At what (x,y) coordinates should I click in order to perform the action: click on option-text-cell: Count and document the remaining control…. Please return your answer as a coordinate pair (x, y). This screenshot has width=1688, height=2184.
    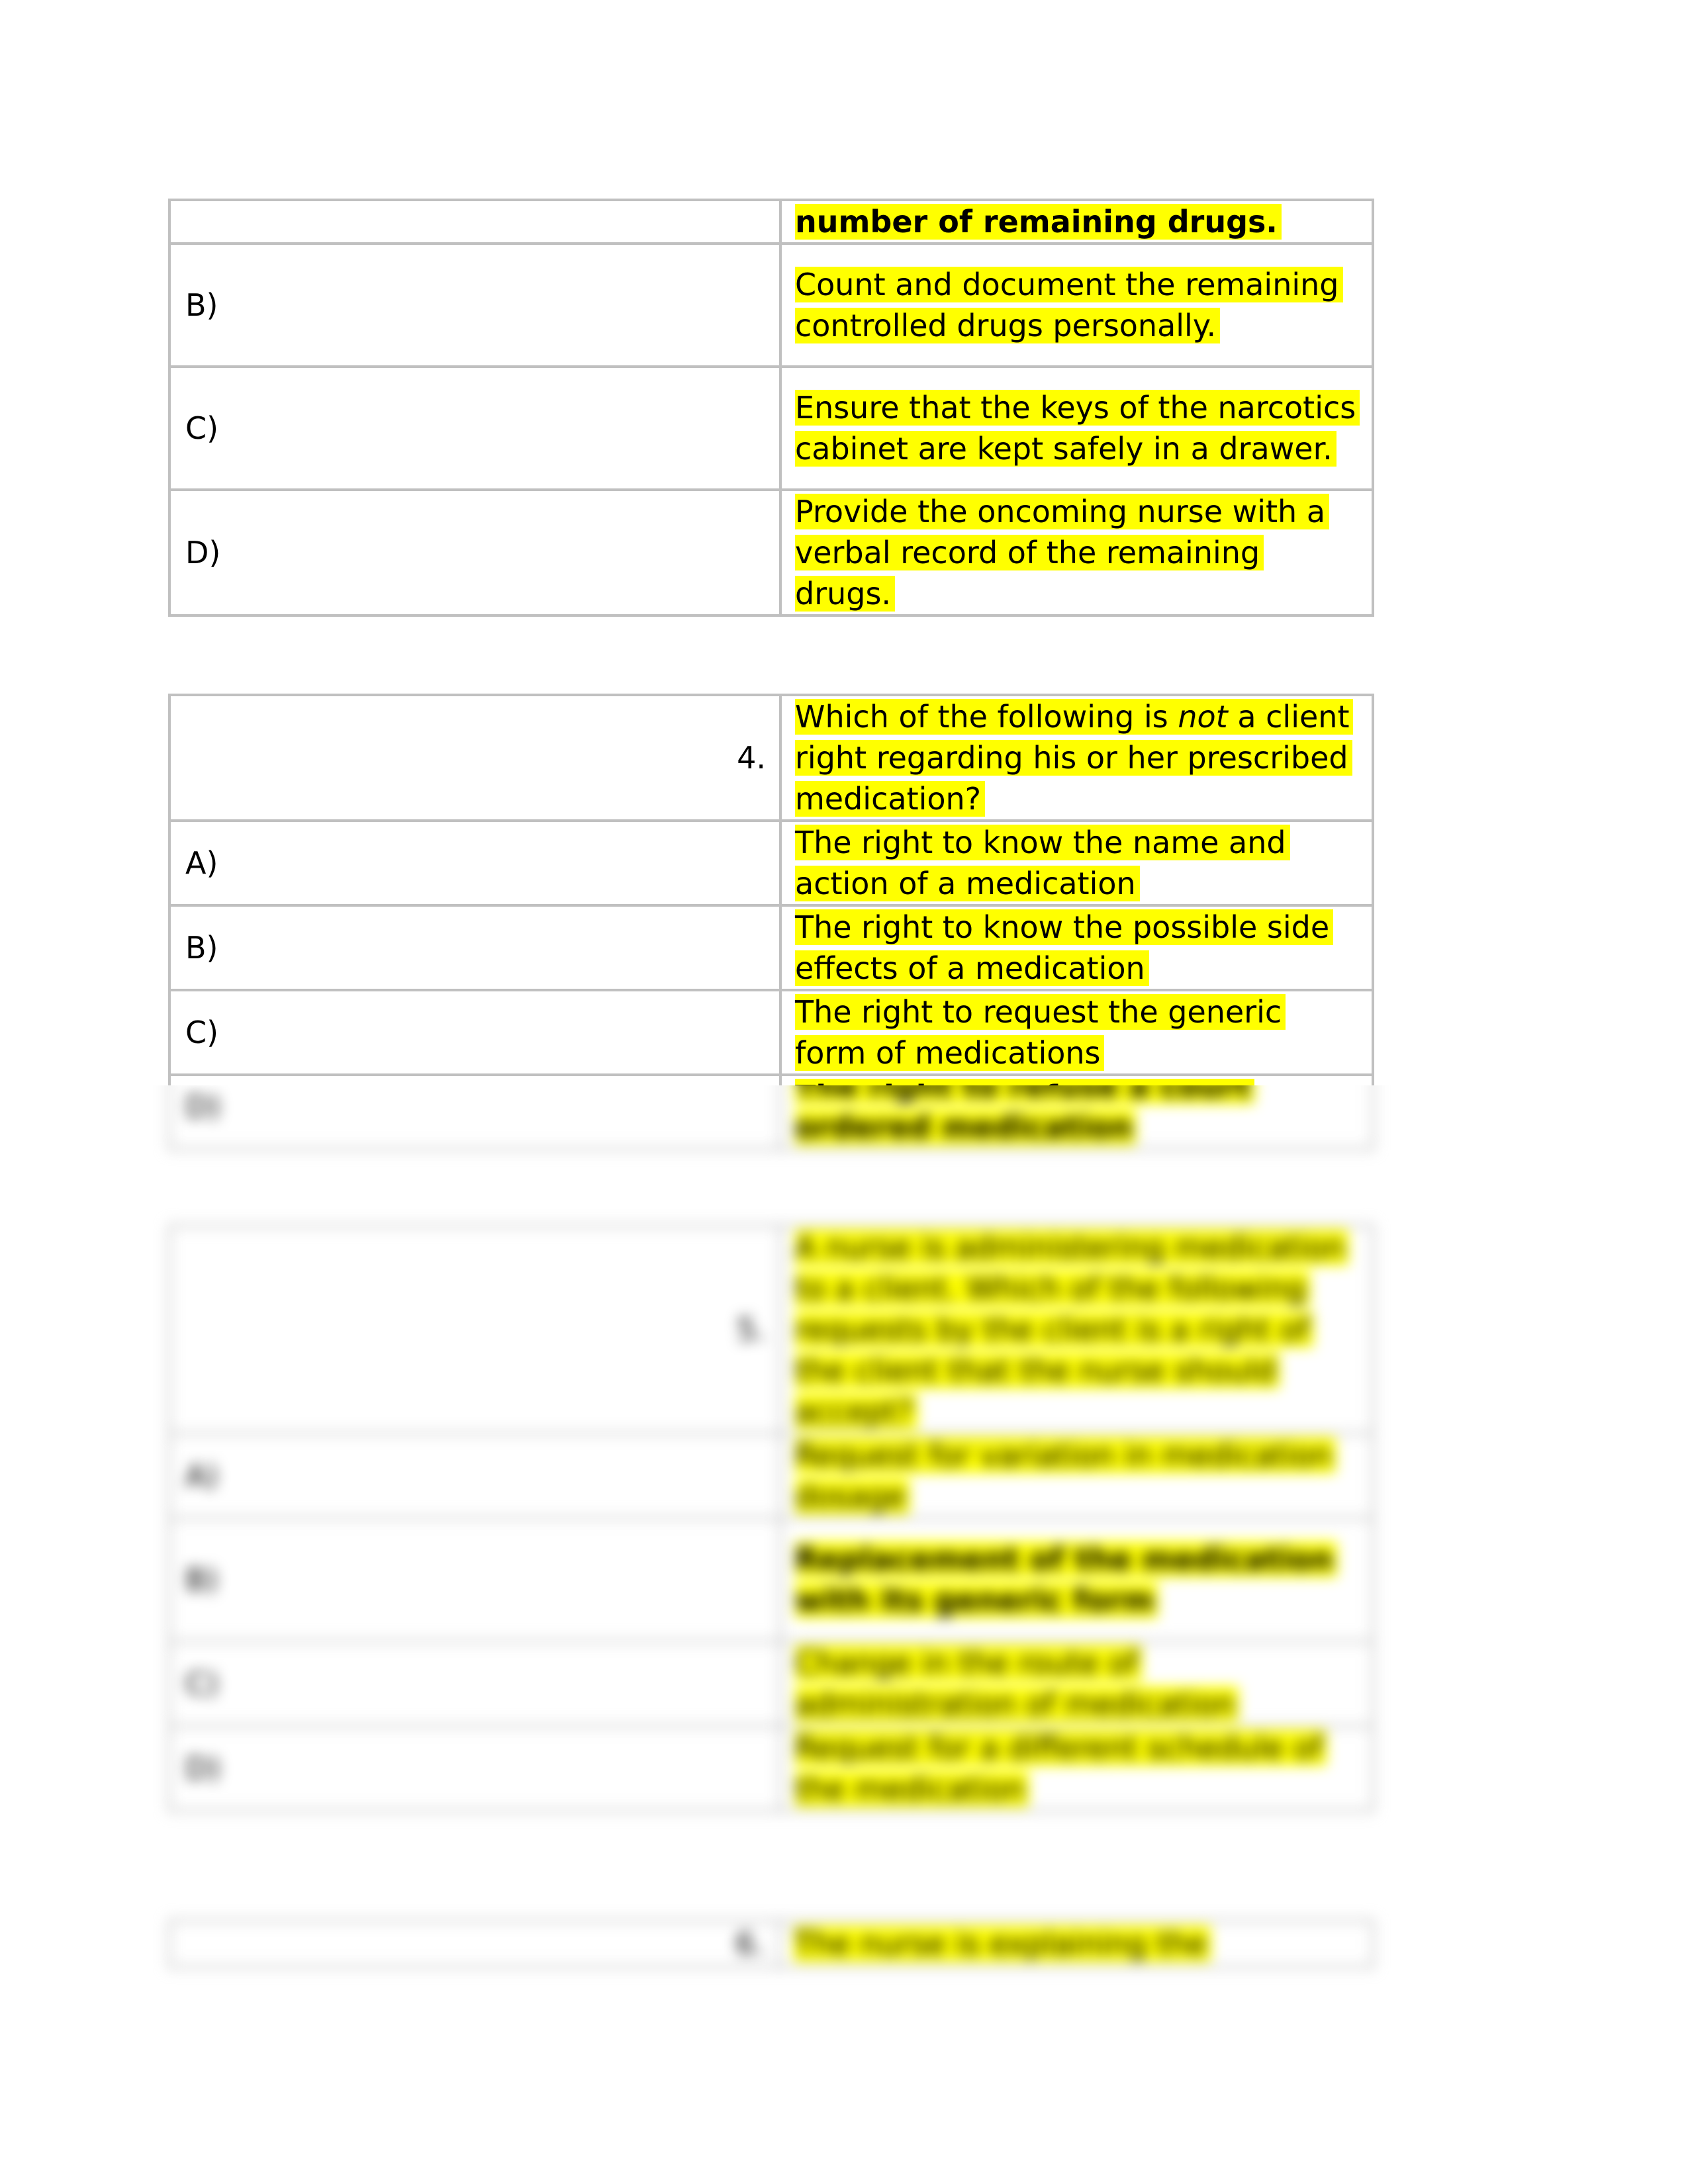
    Looking at the image, I should click on (1076, 305).